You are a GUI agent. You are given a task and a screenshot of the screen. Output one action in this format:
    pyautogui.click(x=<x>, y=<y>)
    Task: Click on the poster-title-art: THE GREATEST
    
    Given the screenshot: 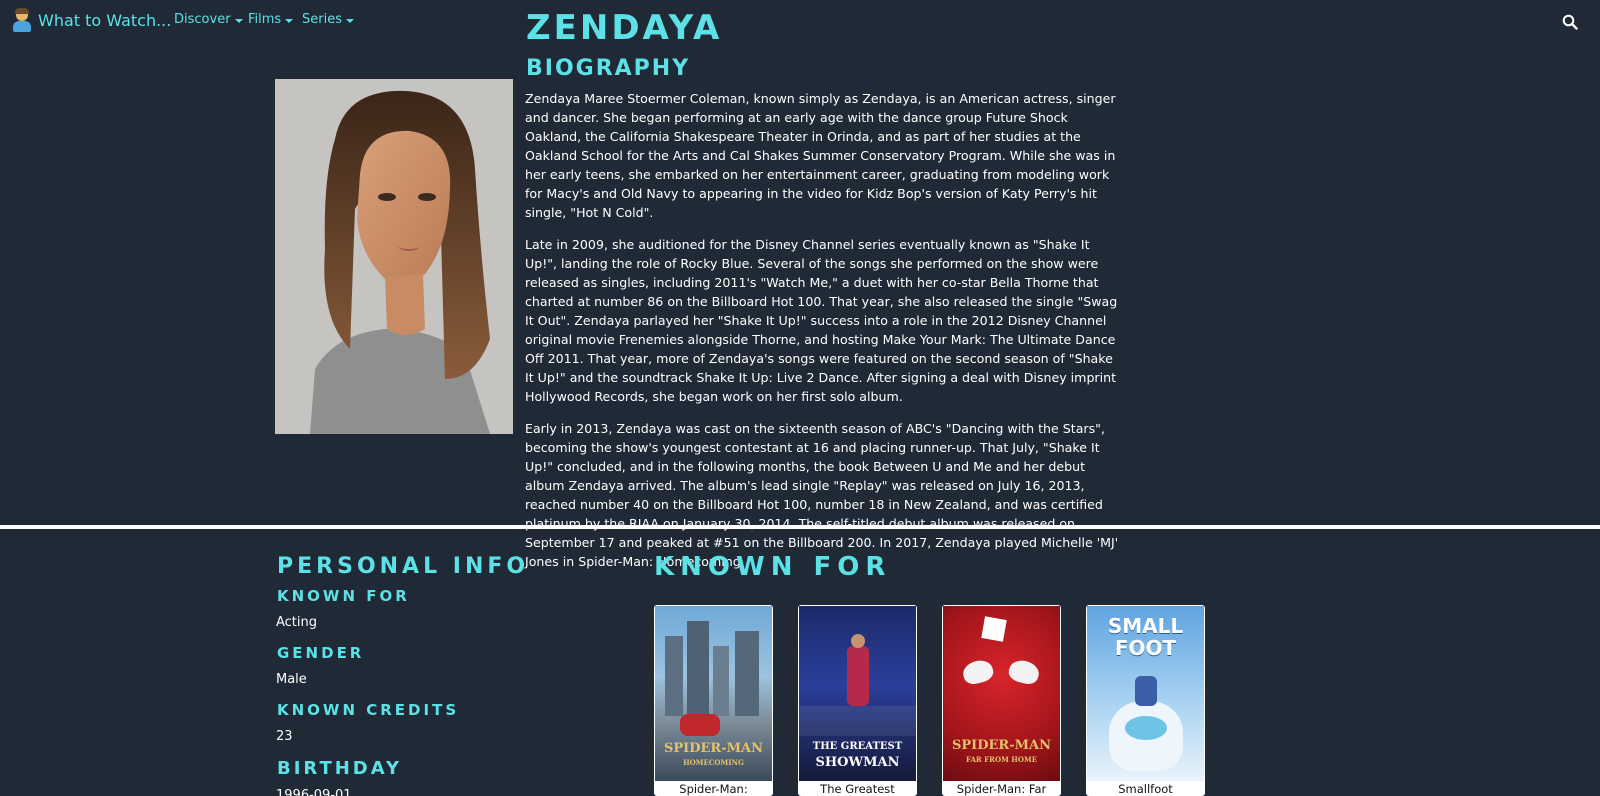 What is the action you would take?
    pyautogui.click(x=857, y=746)
    